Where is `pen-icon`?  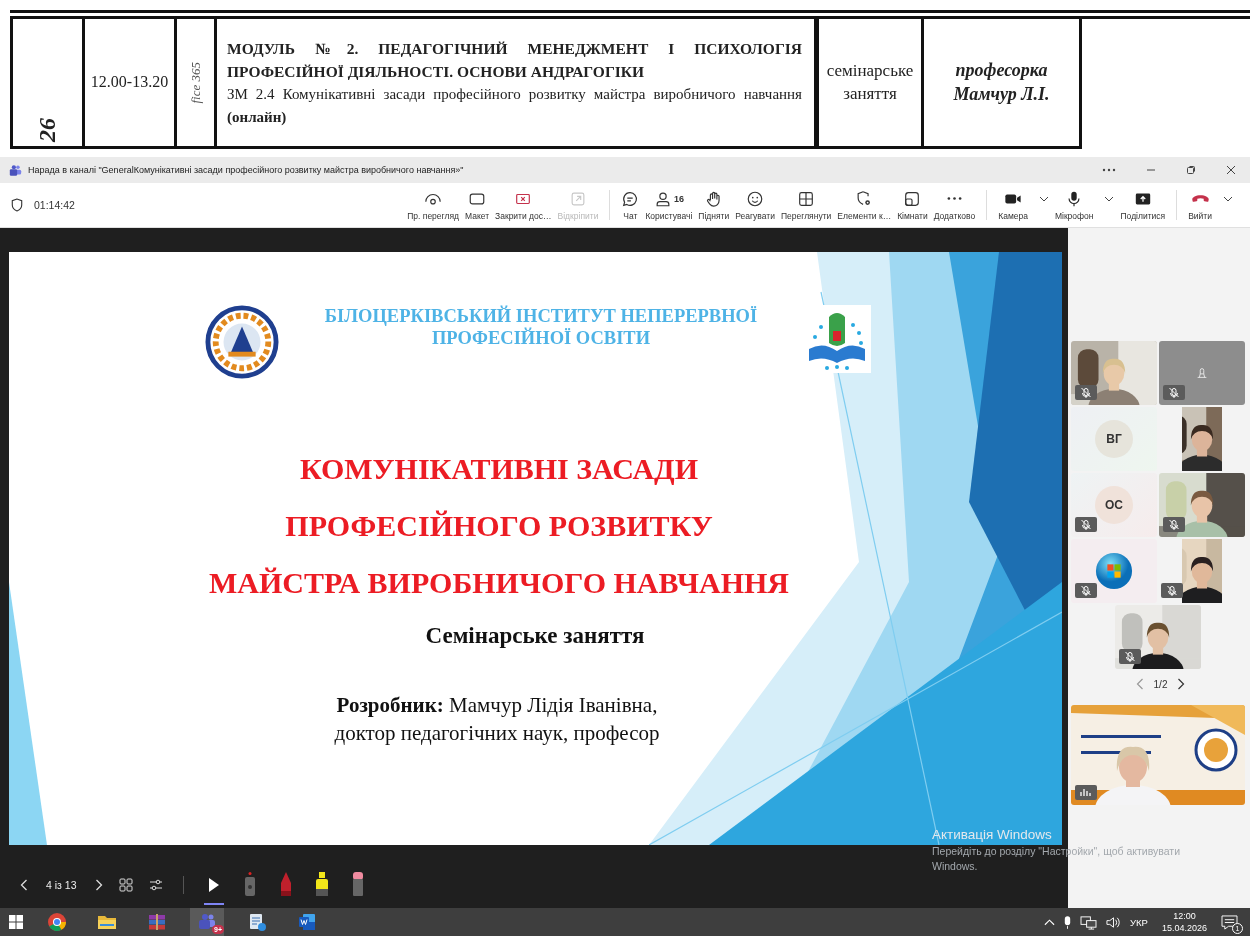 pen-icon is located at coordinates (285, 885).